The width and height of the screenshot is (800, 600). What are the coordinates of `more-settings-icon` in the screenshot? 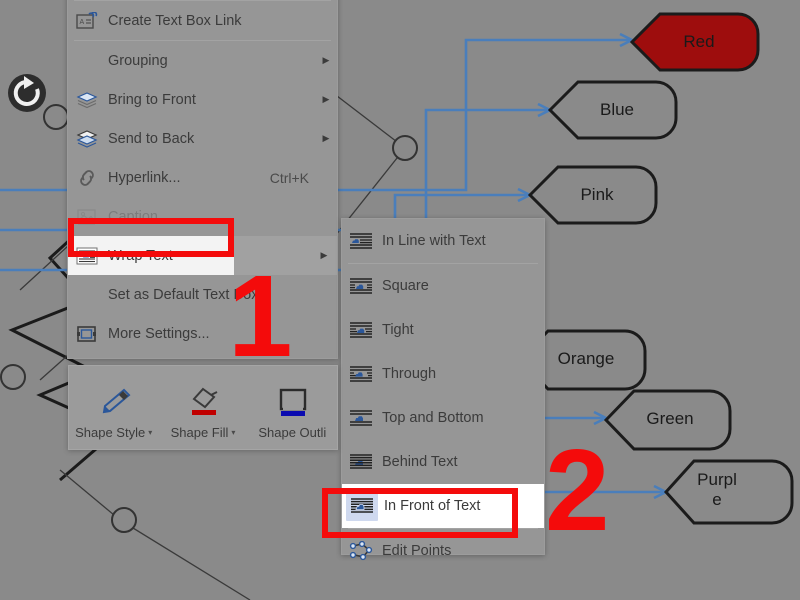 It's located at (87, 334).